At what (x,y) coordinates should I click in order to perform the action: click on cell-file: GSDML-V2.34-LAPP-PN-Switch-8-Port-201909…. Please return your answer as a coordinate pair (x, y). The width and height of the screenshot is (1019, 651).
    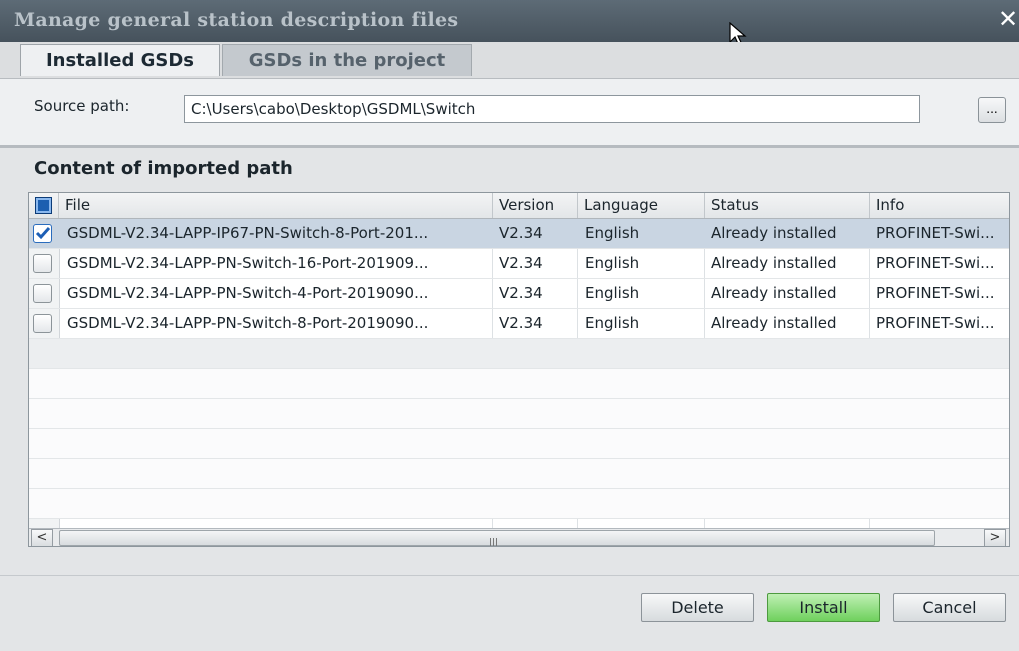
    Looking at the image, I should click on (248, 323).